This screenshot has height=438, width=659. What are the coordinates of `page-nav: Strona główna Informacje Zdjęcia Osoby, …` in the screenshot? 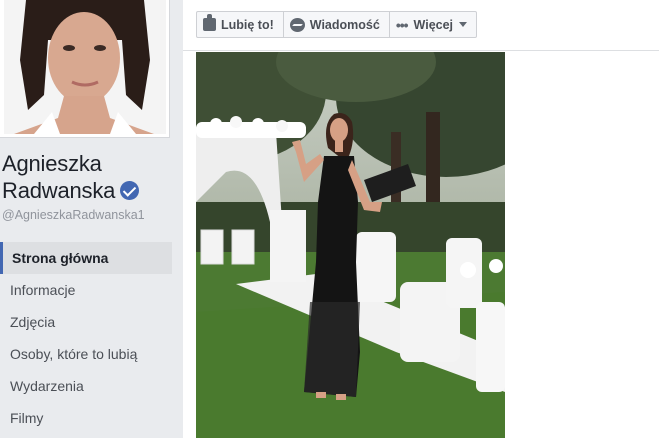 It's located at (86, 338).